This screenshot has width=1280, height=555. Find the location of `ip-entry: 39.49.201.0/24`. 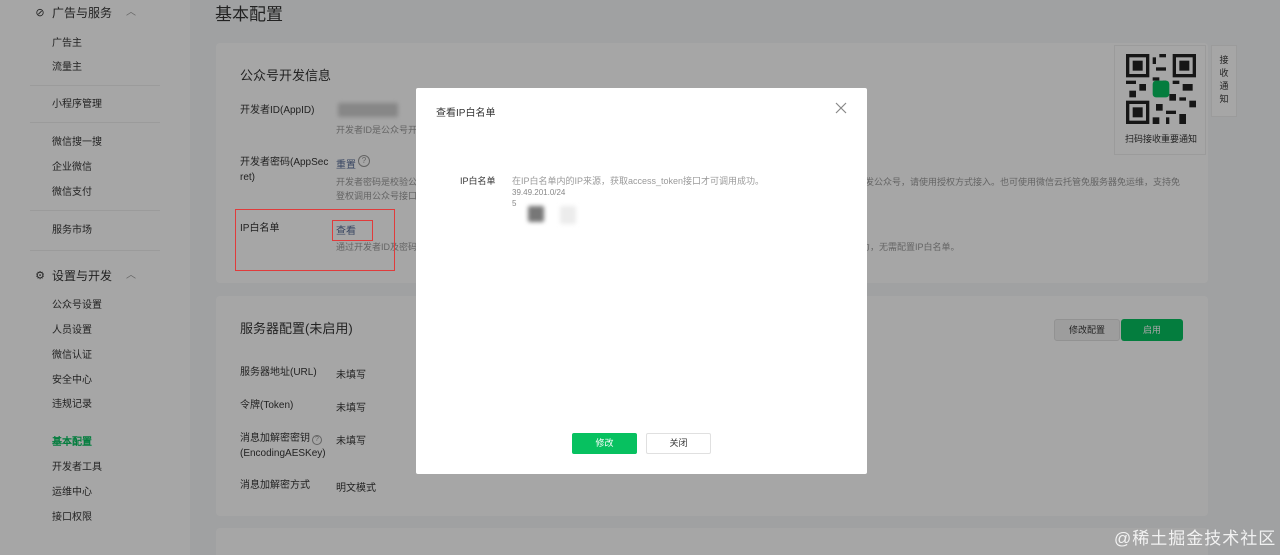

ip-entry: 39.49.201.0/24 is located at coordinates (539, 192).